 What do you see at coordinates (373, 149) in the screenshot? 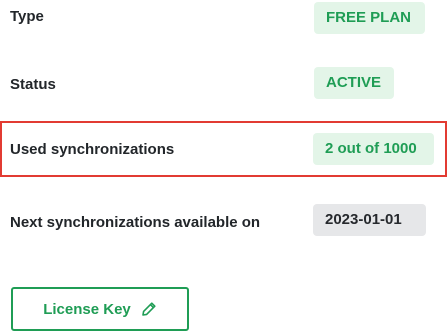
I see `used-synchronizations-badge: 2 out of 1000` at bounding box center [373, 149].